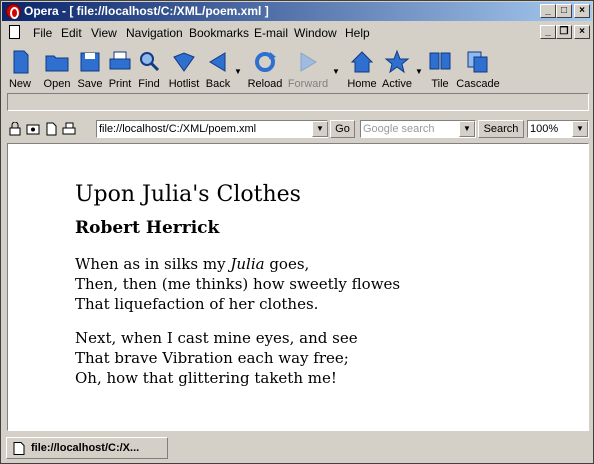 Image resolution: width=594 pixels, height=464 pixels. Describe the element at coordinates (184, 62) in the screenshot. I see `hotlist-icon` at that location.